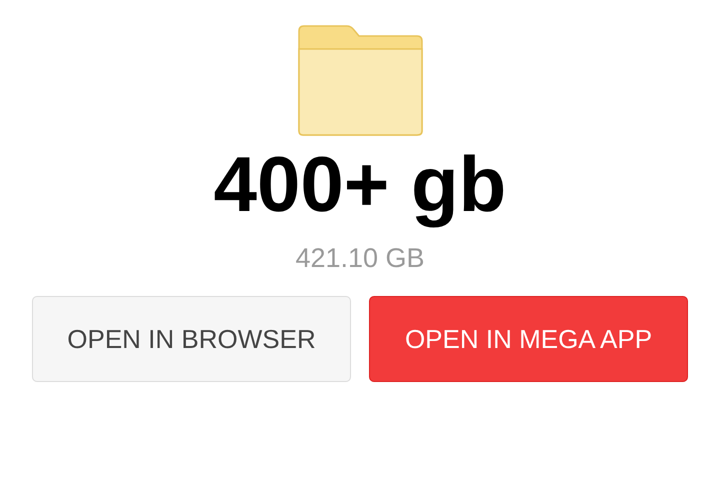 The height and width of the screenshot is (486, 720). I want to click on open-app-button: OPEN IN MEGA APP, so click(528, 339).